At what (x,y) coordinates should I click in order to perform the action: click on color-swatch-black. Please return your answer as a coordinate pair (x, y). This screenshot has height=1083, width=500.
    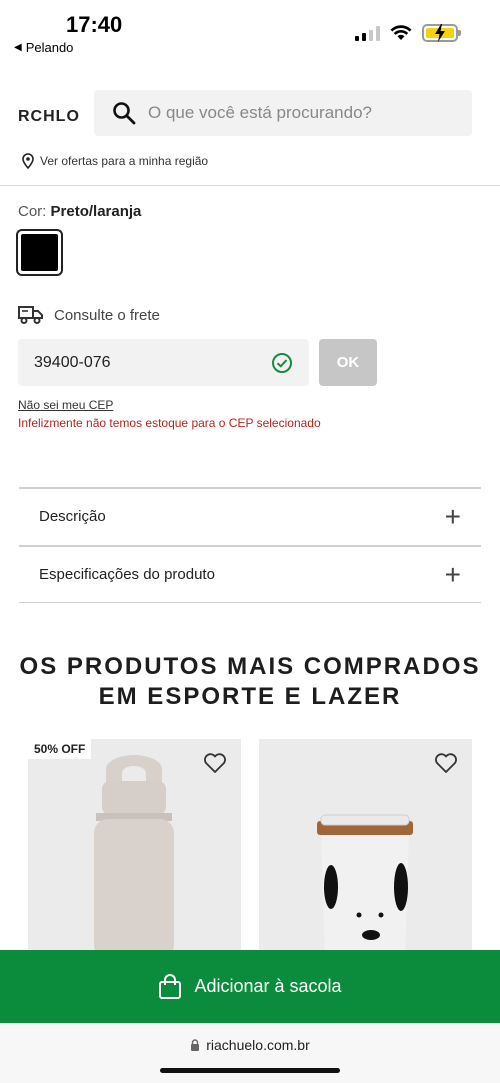
    Looking at the image, I should click on (39, 252).